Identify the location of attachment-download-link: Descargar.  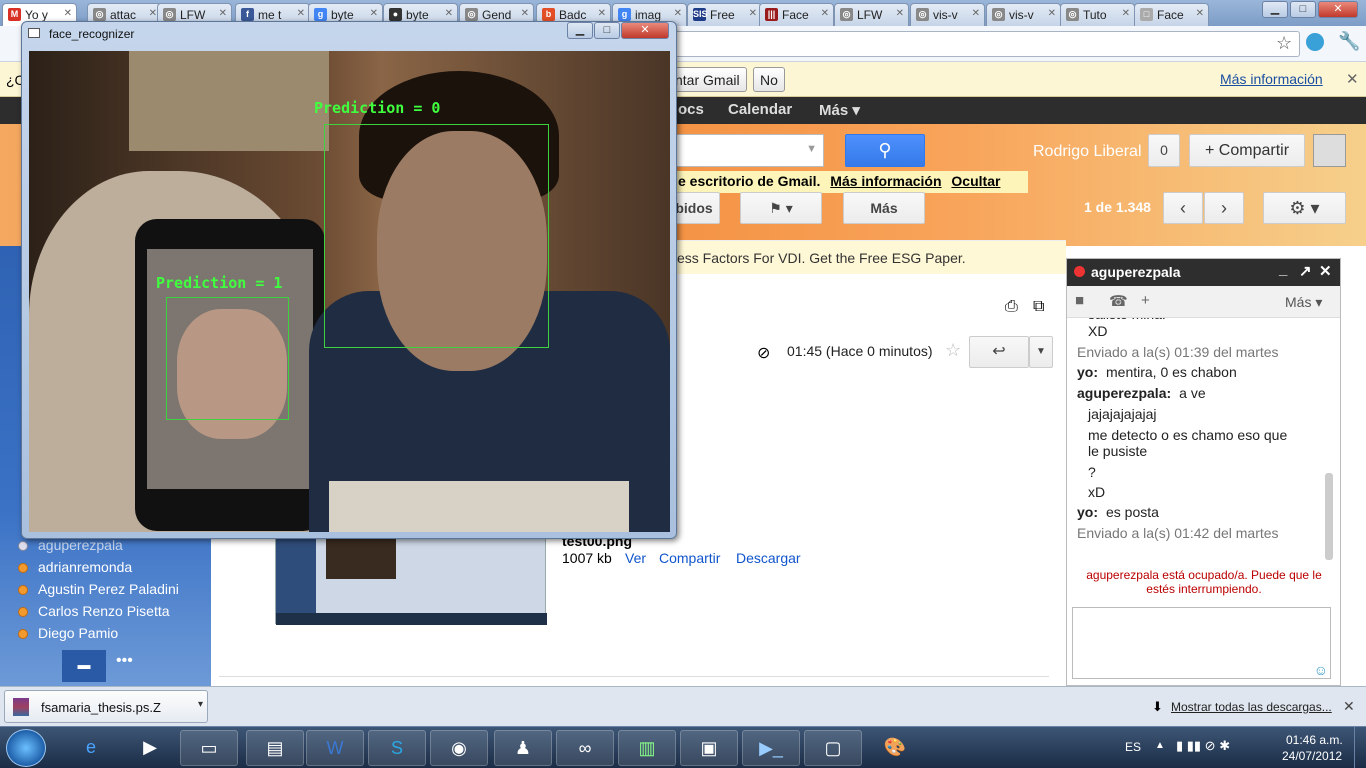
(768, 558).